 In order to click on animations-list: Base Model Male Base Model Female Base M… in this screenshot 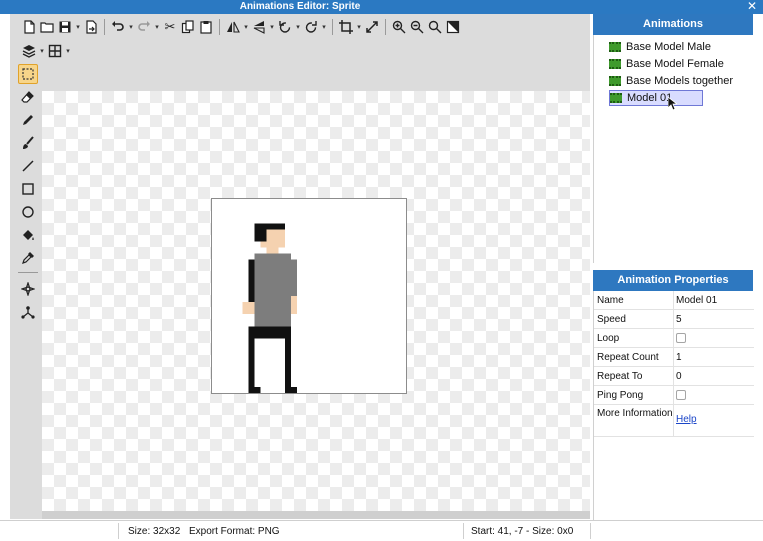, I will do `click(673, 149)`.